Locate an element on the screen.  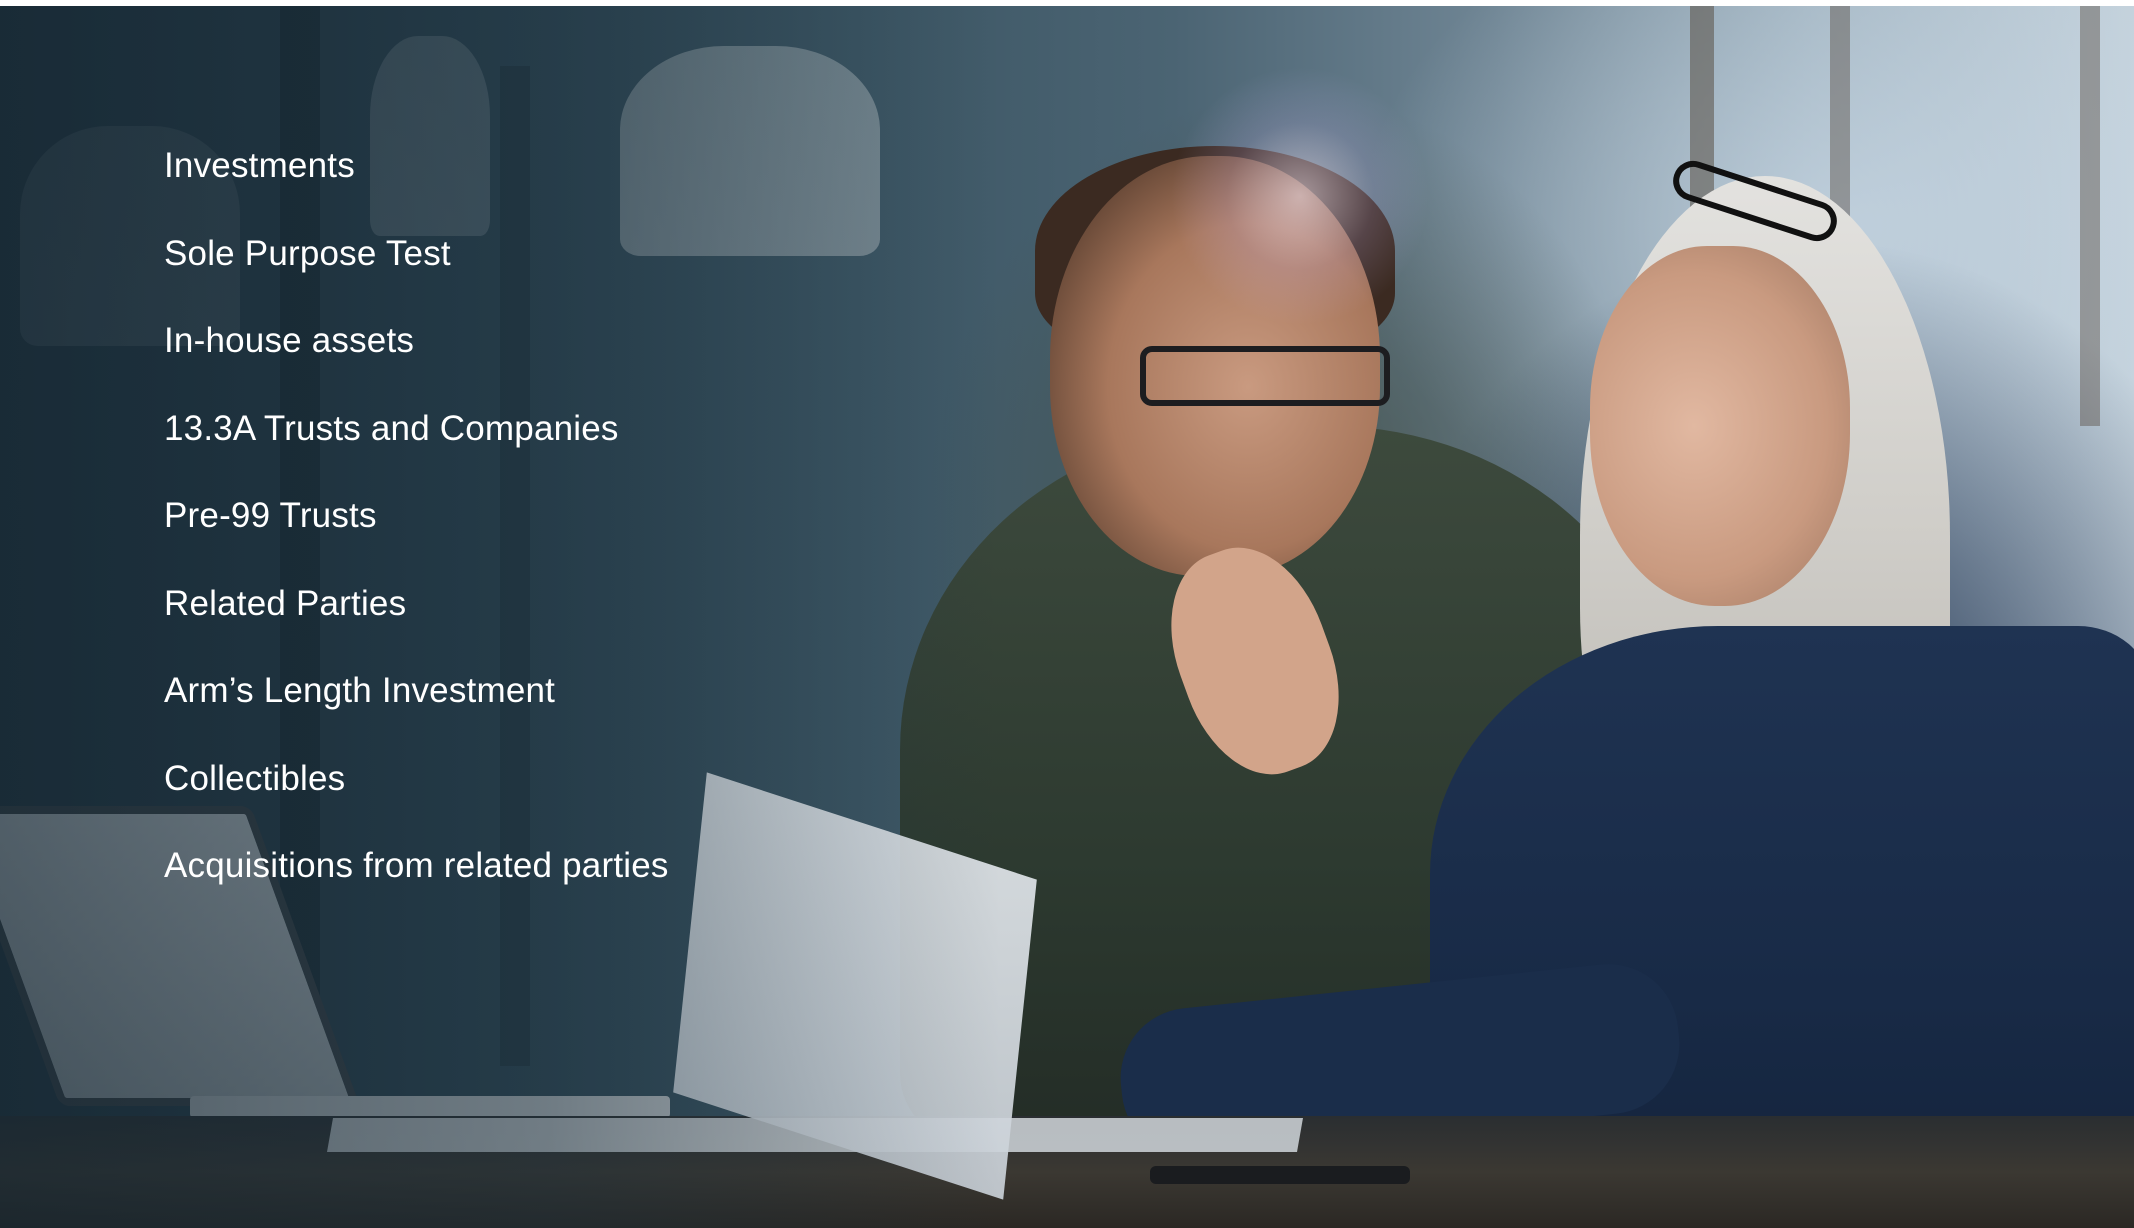
topic-investments: Investments is located at coordinates (259, 165).